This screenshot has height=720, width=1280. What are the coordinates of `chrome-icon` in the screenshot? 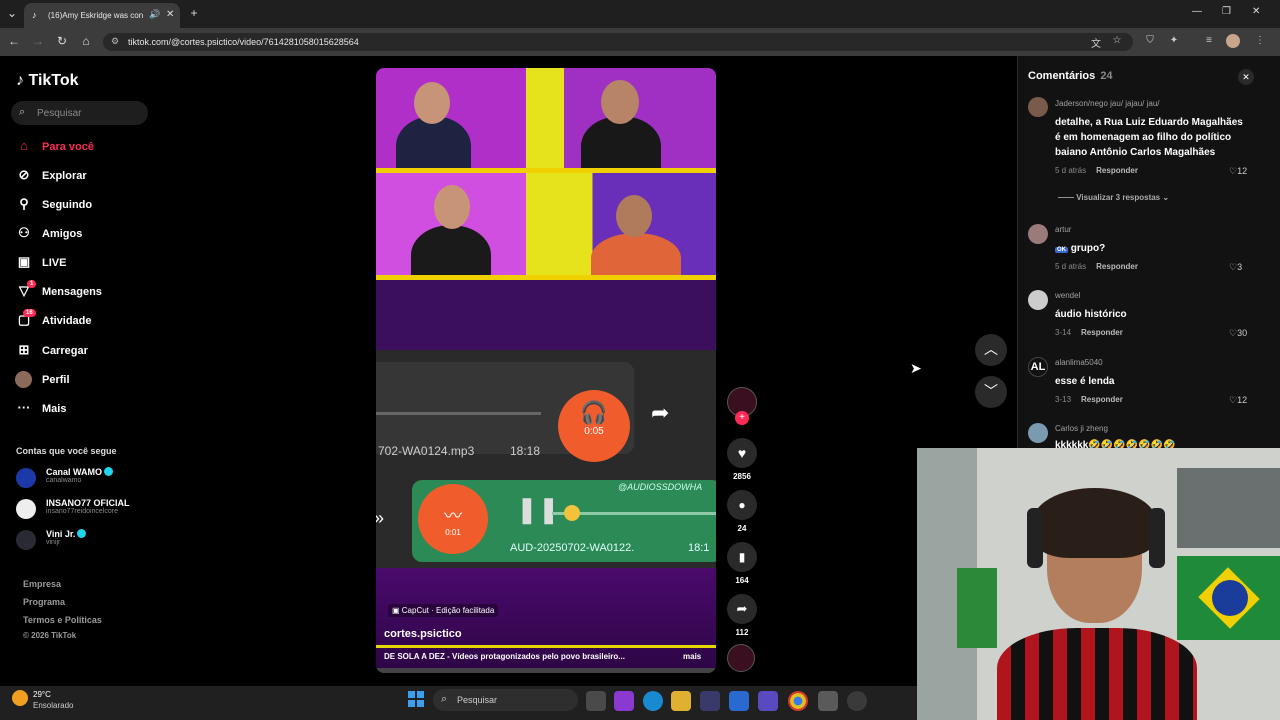 It's located at (798, 701).